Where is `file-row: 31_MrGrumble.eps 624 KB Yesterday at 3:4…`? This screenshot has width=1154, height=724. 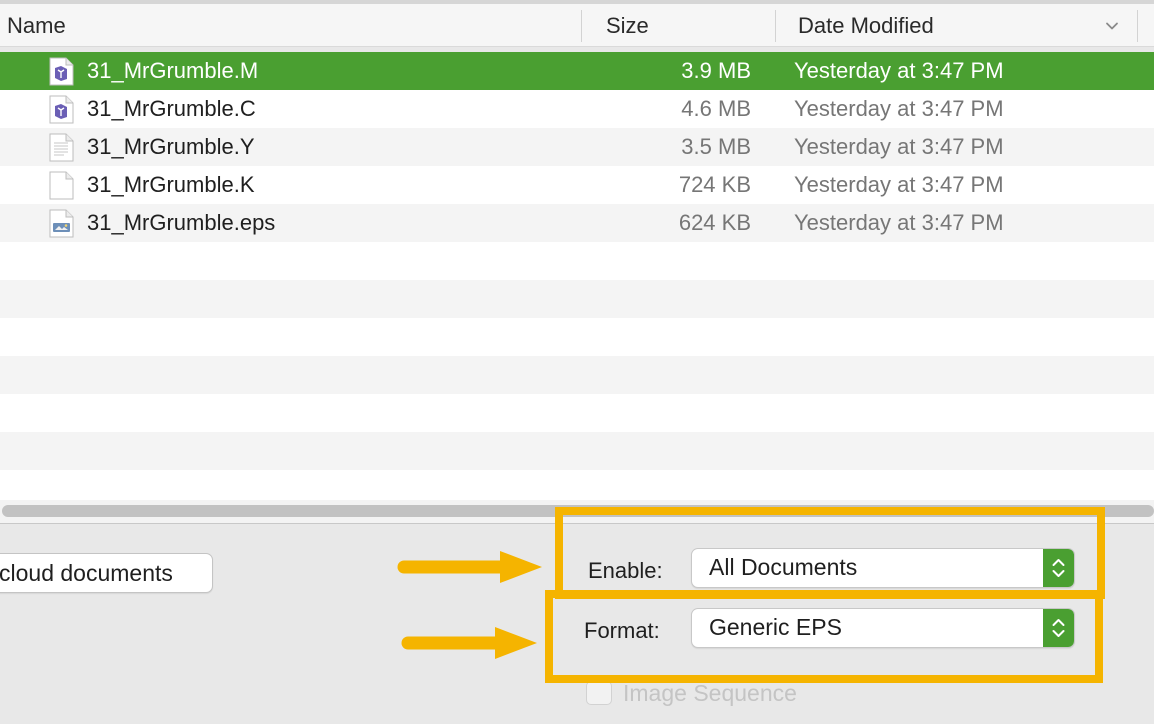 file-row: 31_MrGrumble.eps 624 KB Yesterday at 3:4… is located at coordinates (577, 223).